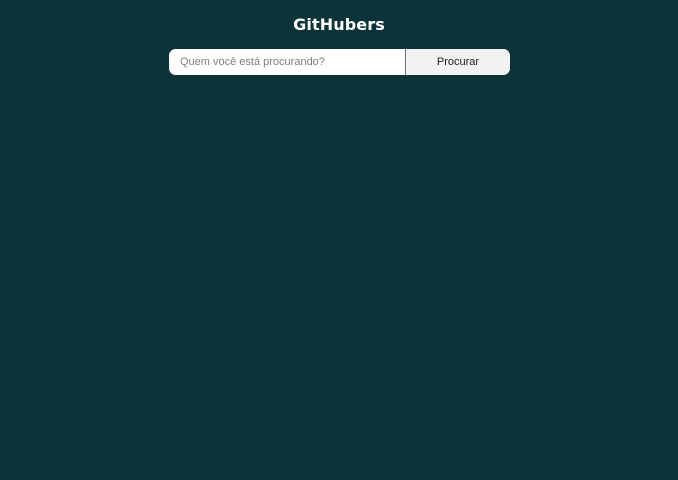 The image size is (678, 480). What do you see at coordinates (339, 24) in the screenshot?
I see `page-title: GitHubers` at bounding box center [339, 24].